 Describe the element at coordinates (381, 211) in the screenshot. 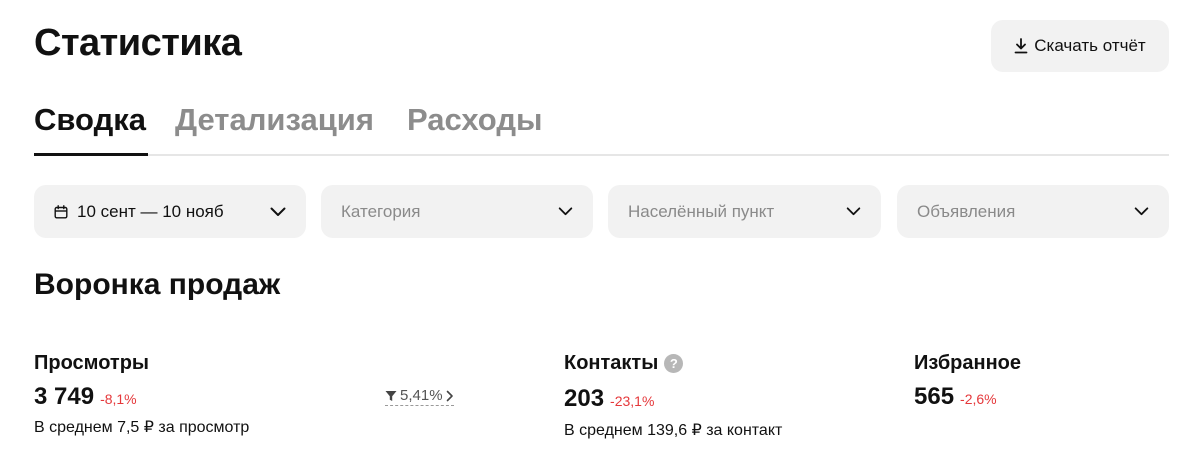

I see `category-filter-placeholder: Категория` at that location.